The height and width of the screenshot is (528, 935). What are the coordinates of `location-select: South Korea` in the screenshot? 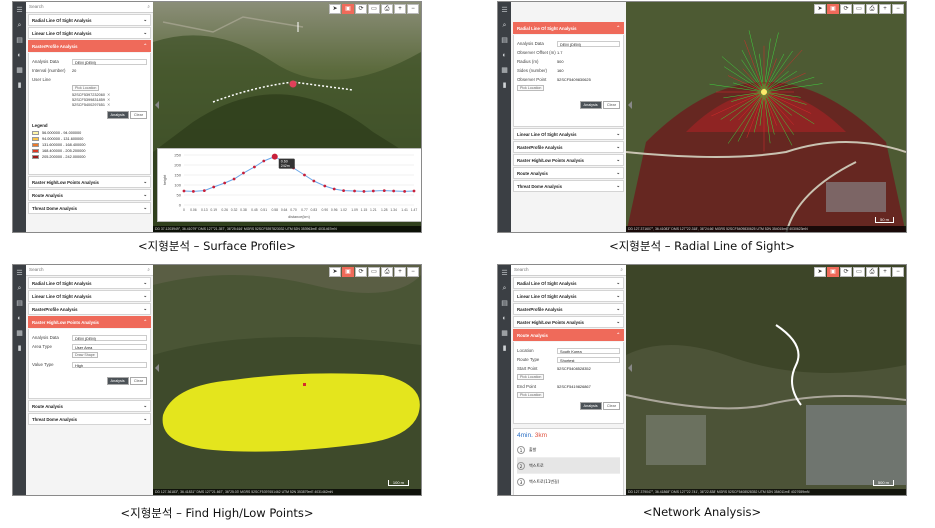 It's located at (588, 350).